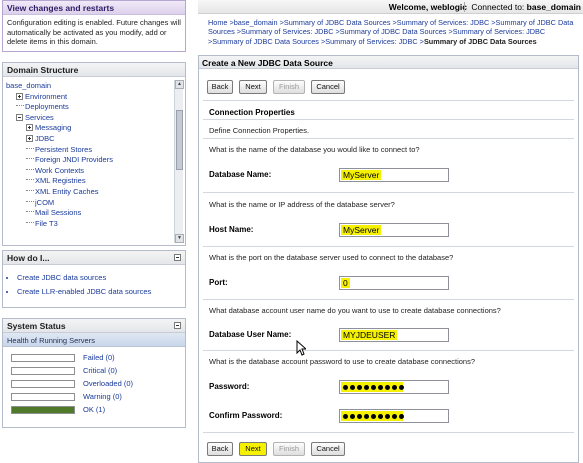 The image size is (583, 463). I want to click on confirm-password-mask, so click(372, 416).